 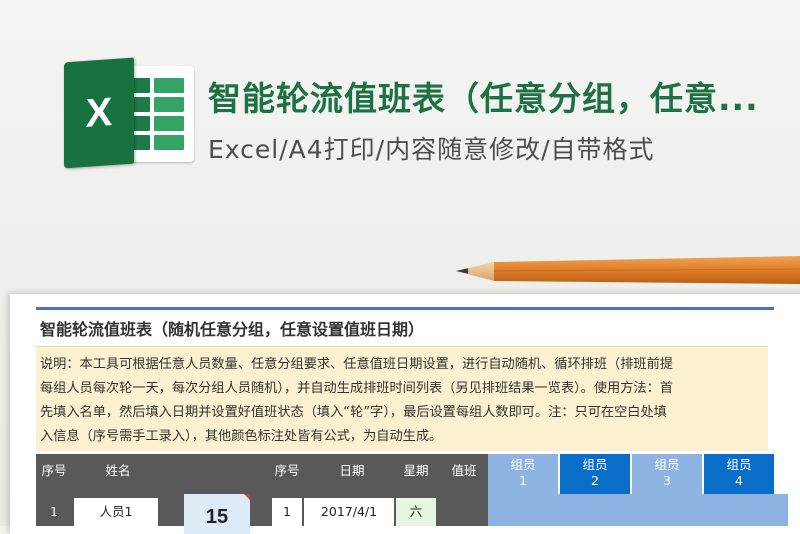 I want to click on excel-logo-icon: X, so click(x=130, y=113).